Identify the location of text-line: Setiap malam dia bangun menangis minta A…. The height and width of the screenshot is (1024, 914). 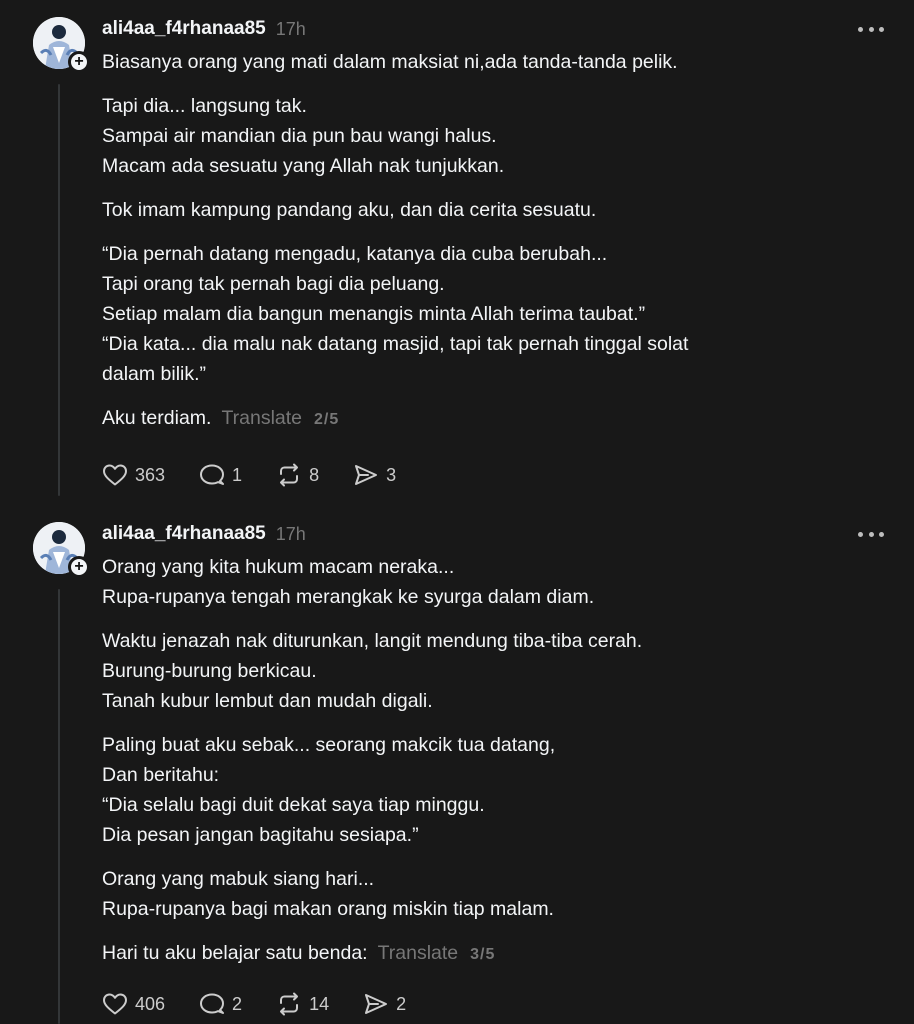
(374, 314).